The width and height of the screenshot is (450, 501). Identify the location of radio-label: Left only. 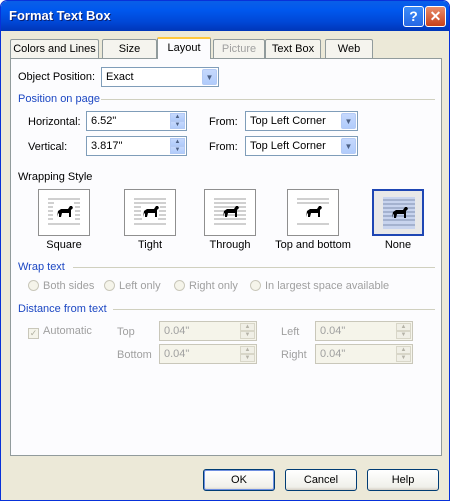
(140, 286).